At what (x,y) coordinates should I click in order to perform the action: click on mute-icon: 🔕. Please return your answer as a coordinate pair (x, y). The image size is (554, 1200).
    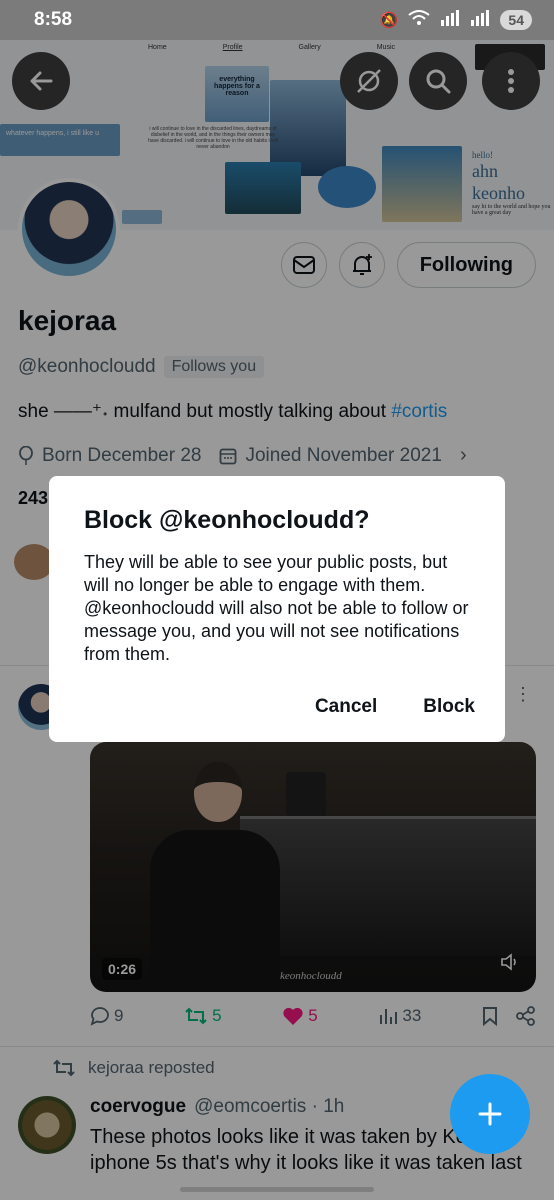
    Looking at the image, I should click on (389, 20).